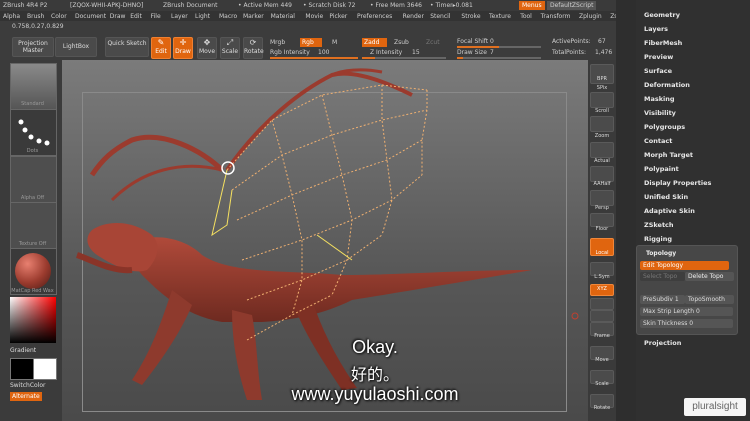  Describe the element at coordinates (161, 51) in the screenshot. I see `edit-label: Edit` at that location.